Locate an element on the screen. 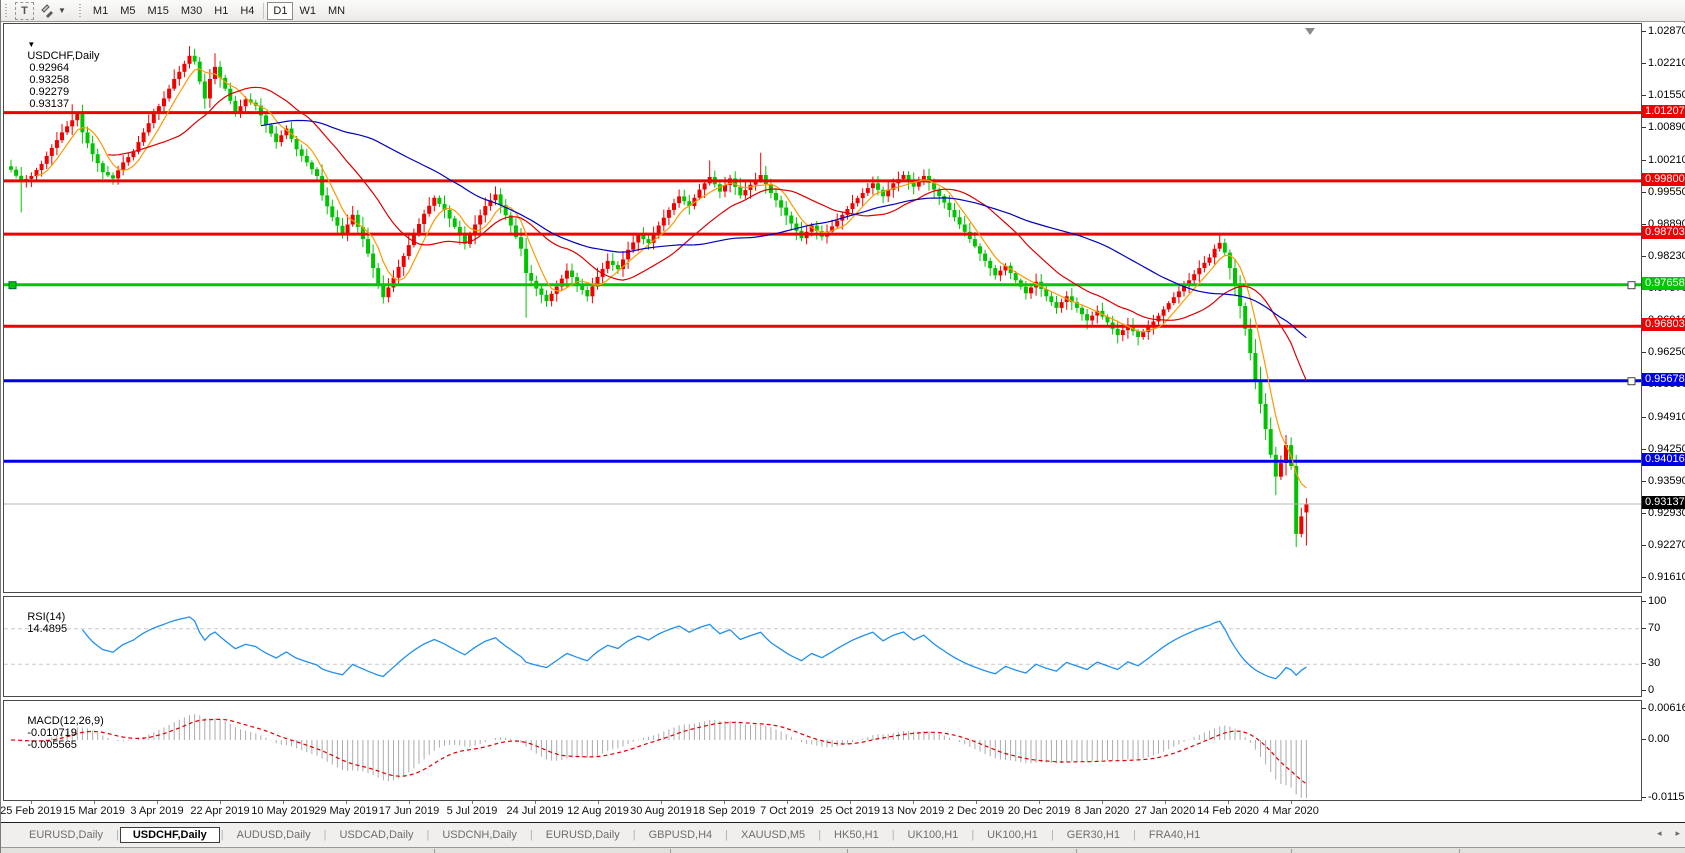 The height and width of the screenshot is (853, 1685). macd-signal-line is located at coordinates (658, 751).